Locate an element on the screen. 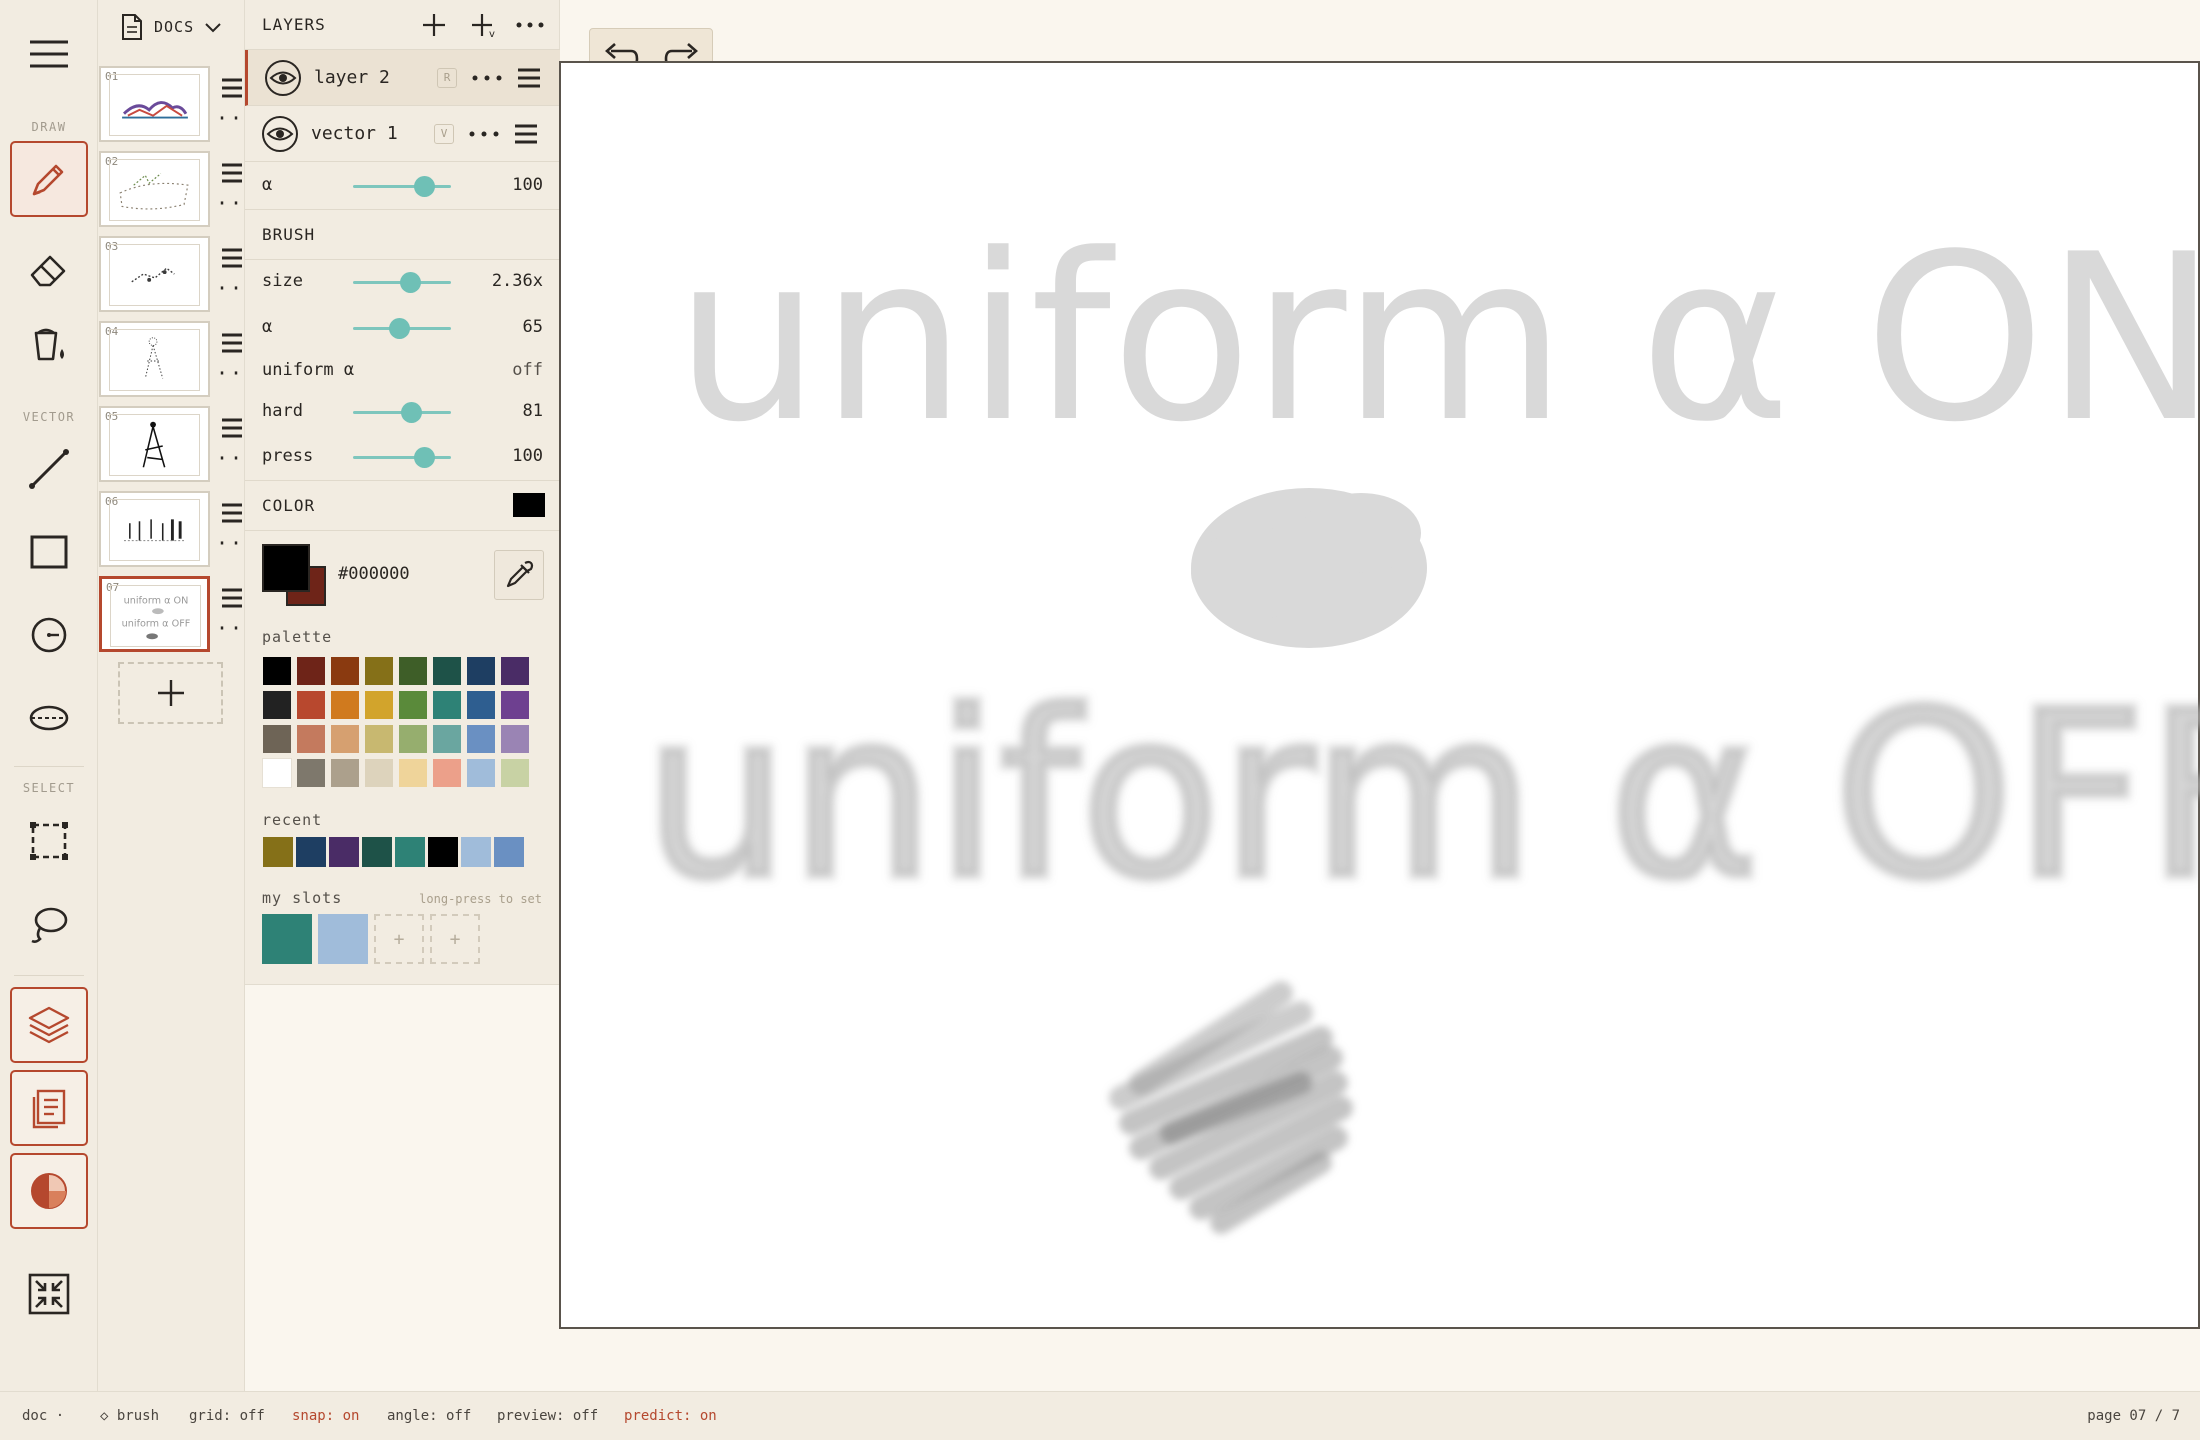 This screenshot has height=1440, width=2200. status-angle: angle: off is located at coordinates (429, 1416).